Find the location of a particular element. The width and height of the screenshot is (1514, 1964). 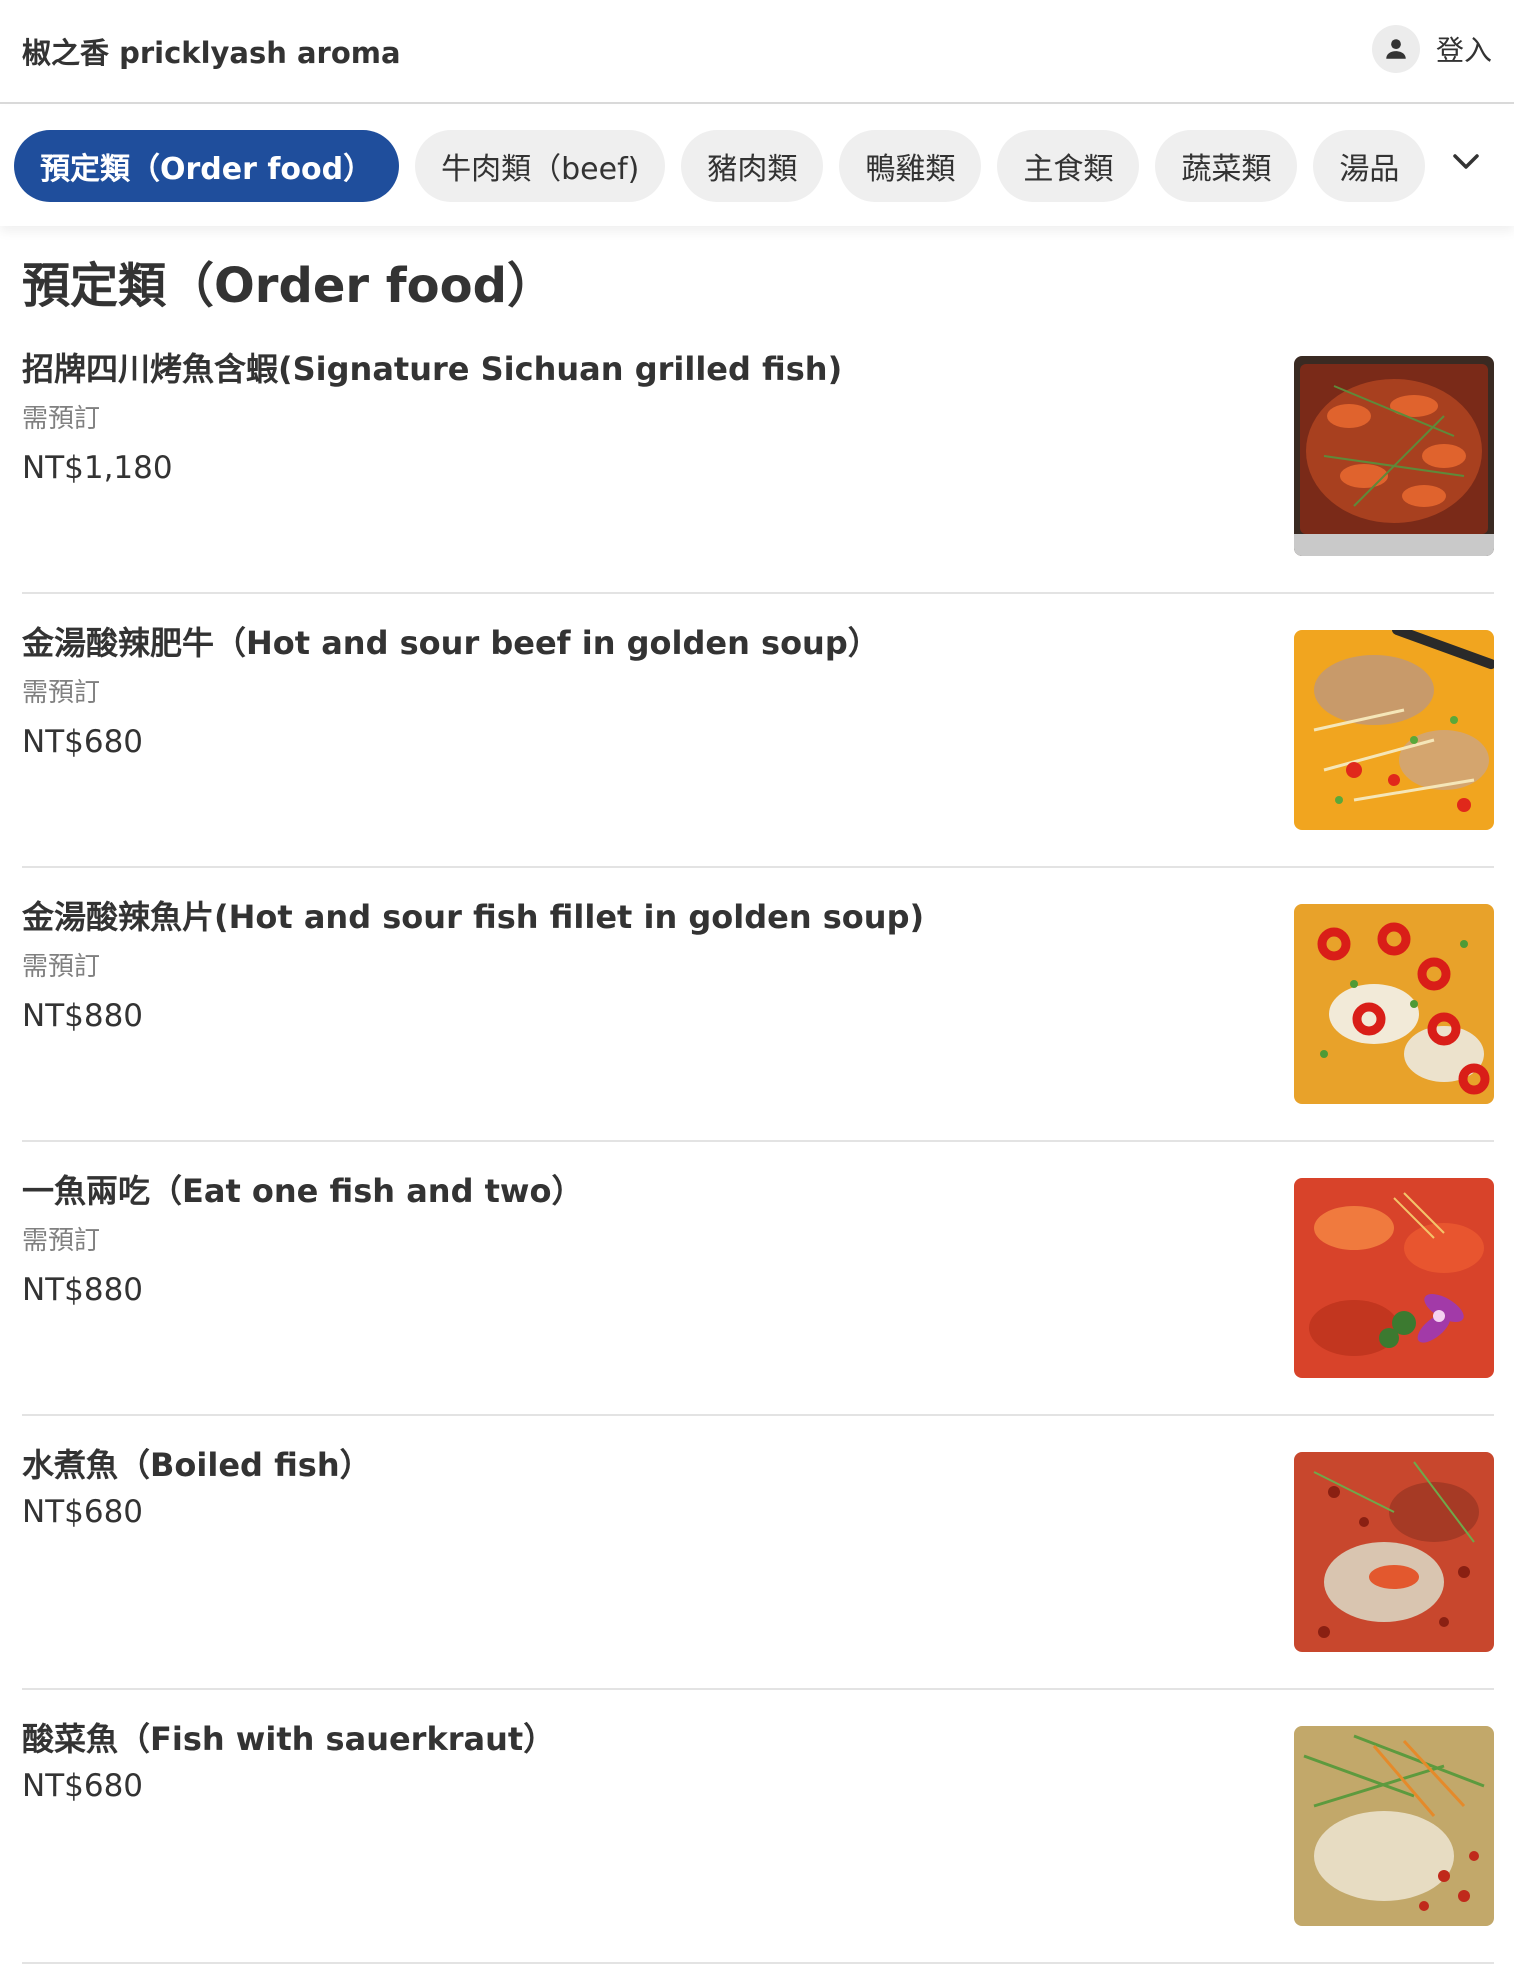

category-tab: 鴨雞類 is located at coordinates (910, 166).